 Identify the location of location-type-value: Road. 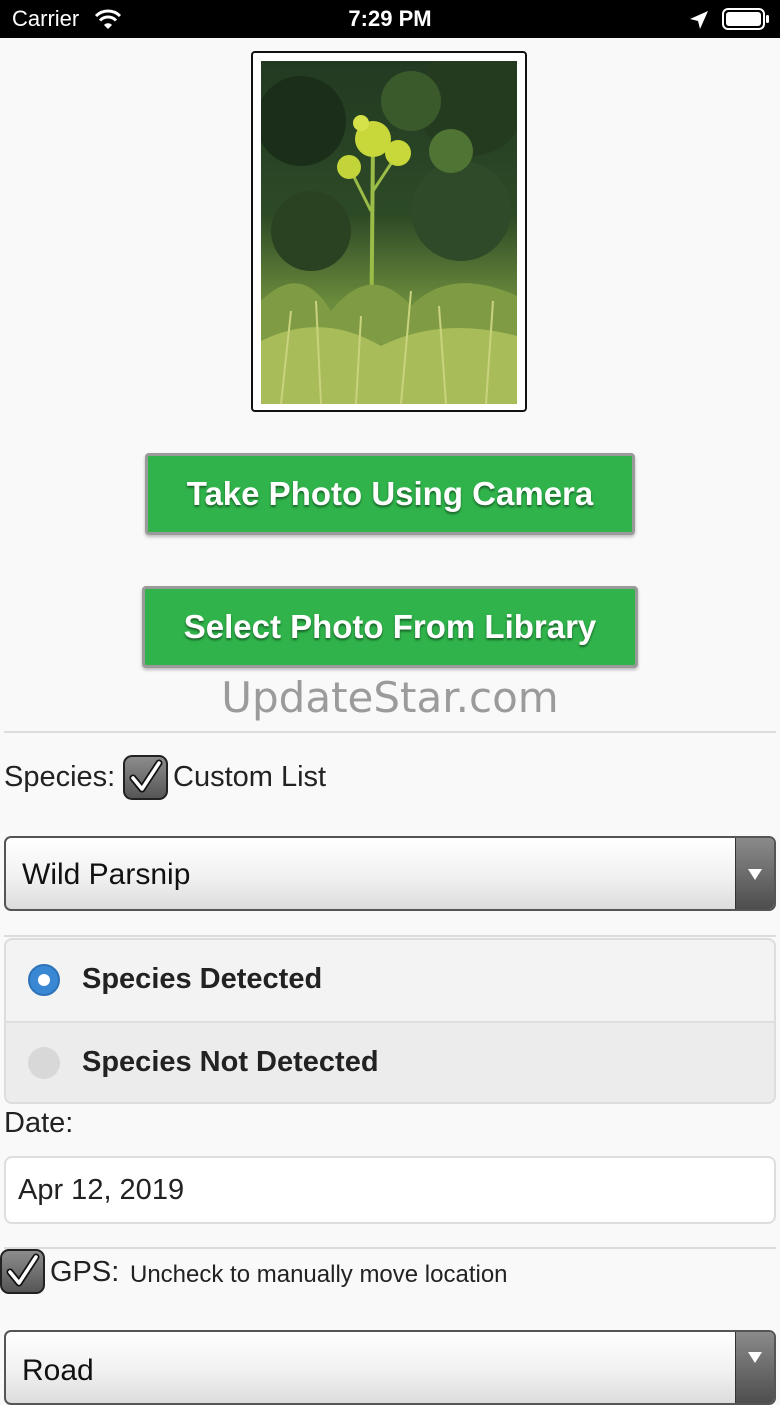
(58, 1370).